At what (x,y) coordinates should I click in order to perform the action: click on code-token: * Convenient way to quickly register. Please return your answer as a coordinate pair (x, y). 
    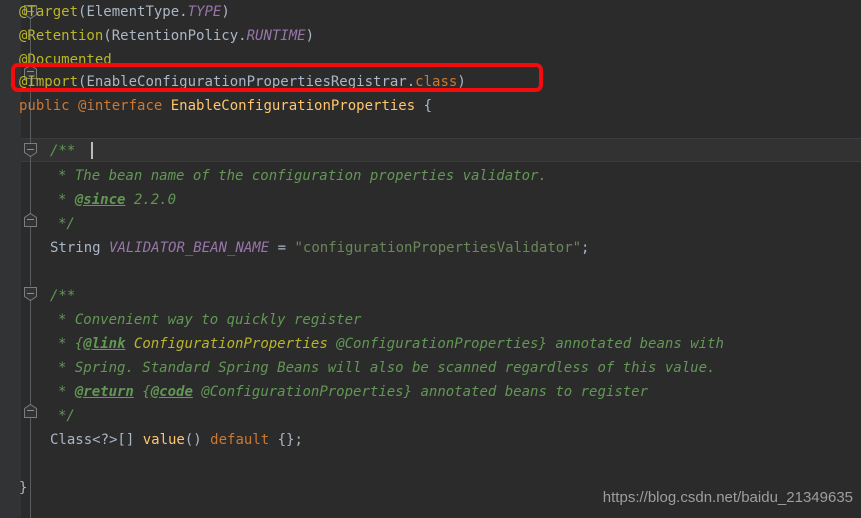
    Looking at the image, I should click on (210, 320).